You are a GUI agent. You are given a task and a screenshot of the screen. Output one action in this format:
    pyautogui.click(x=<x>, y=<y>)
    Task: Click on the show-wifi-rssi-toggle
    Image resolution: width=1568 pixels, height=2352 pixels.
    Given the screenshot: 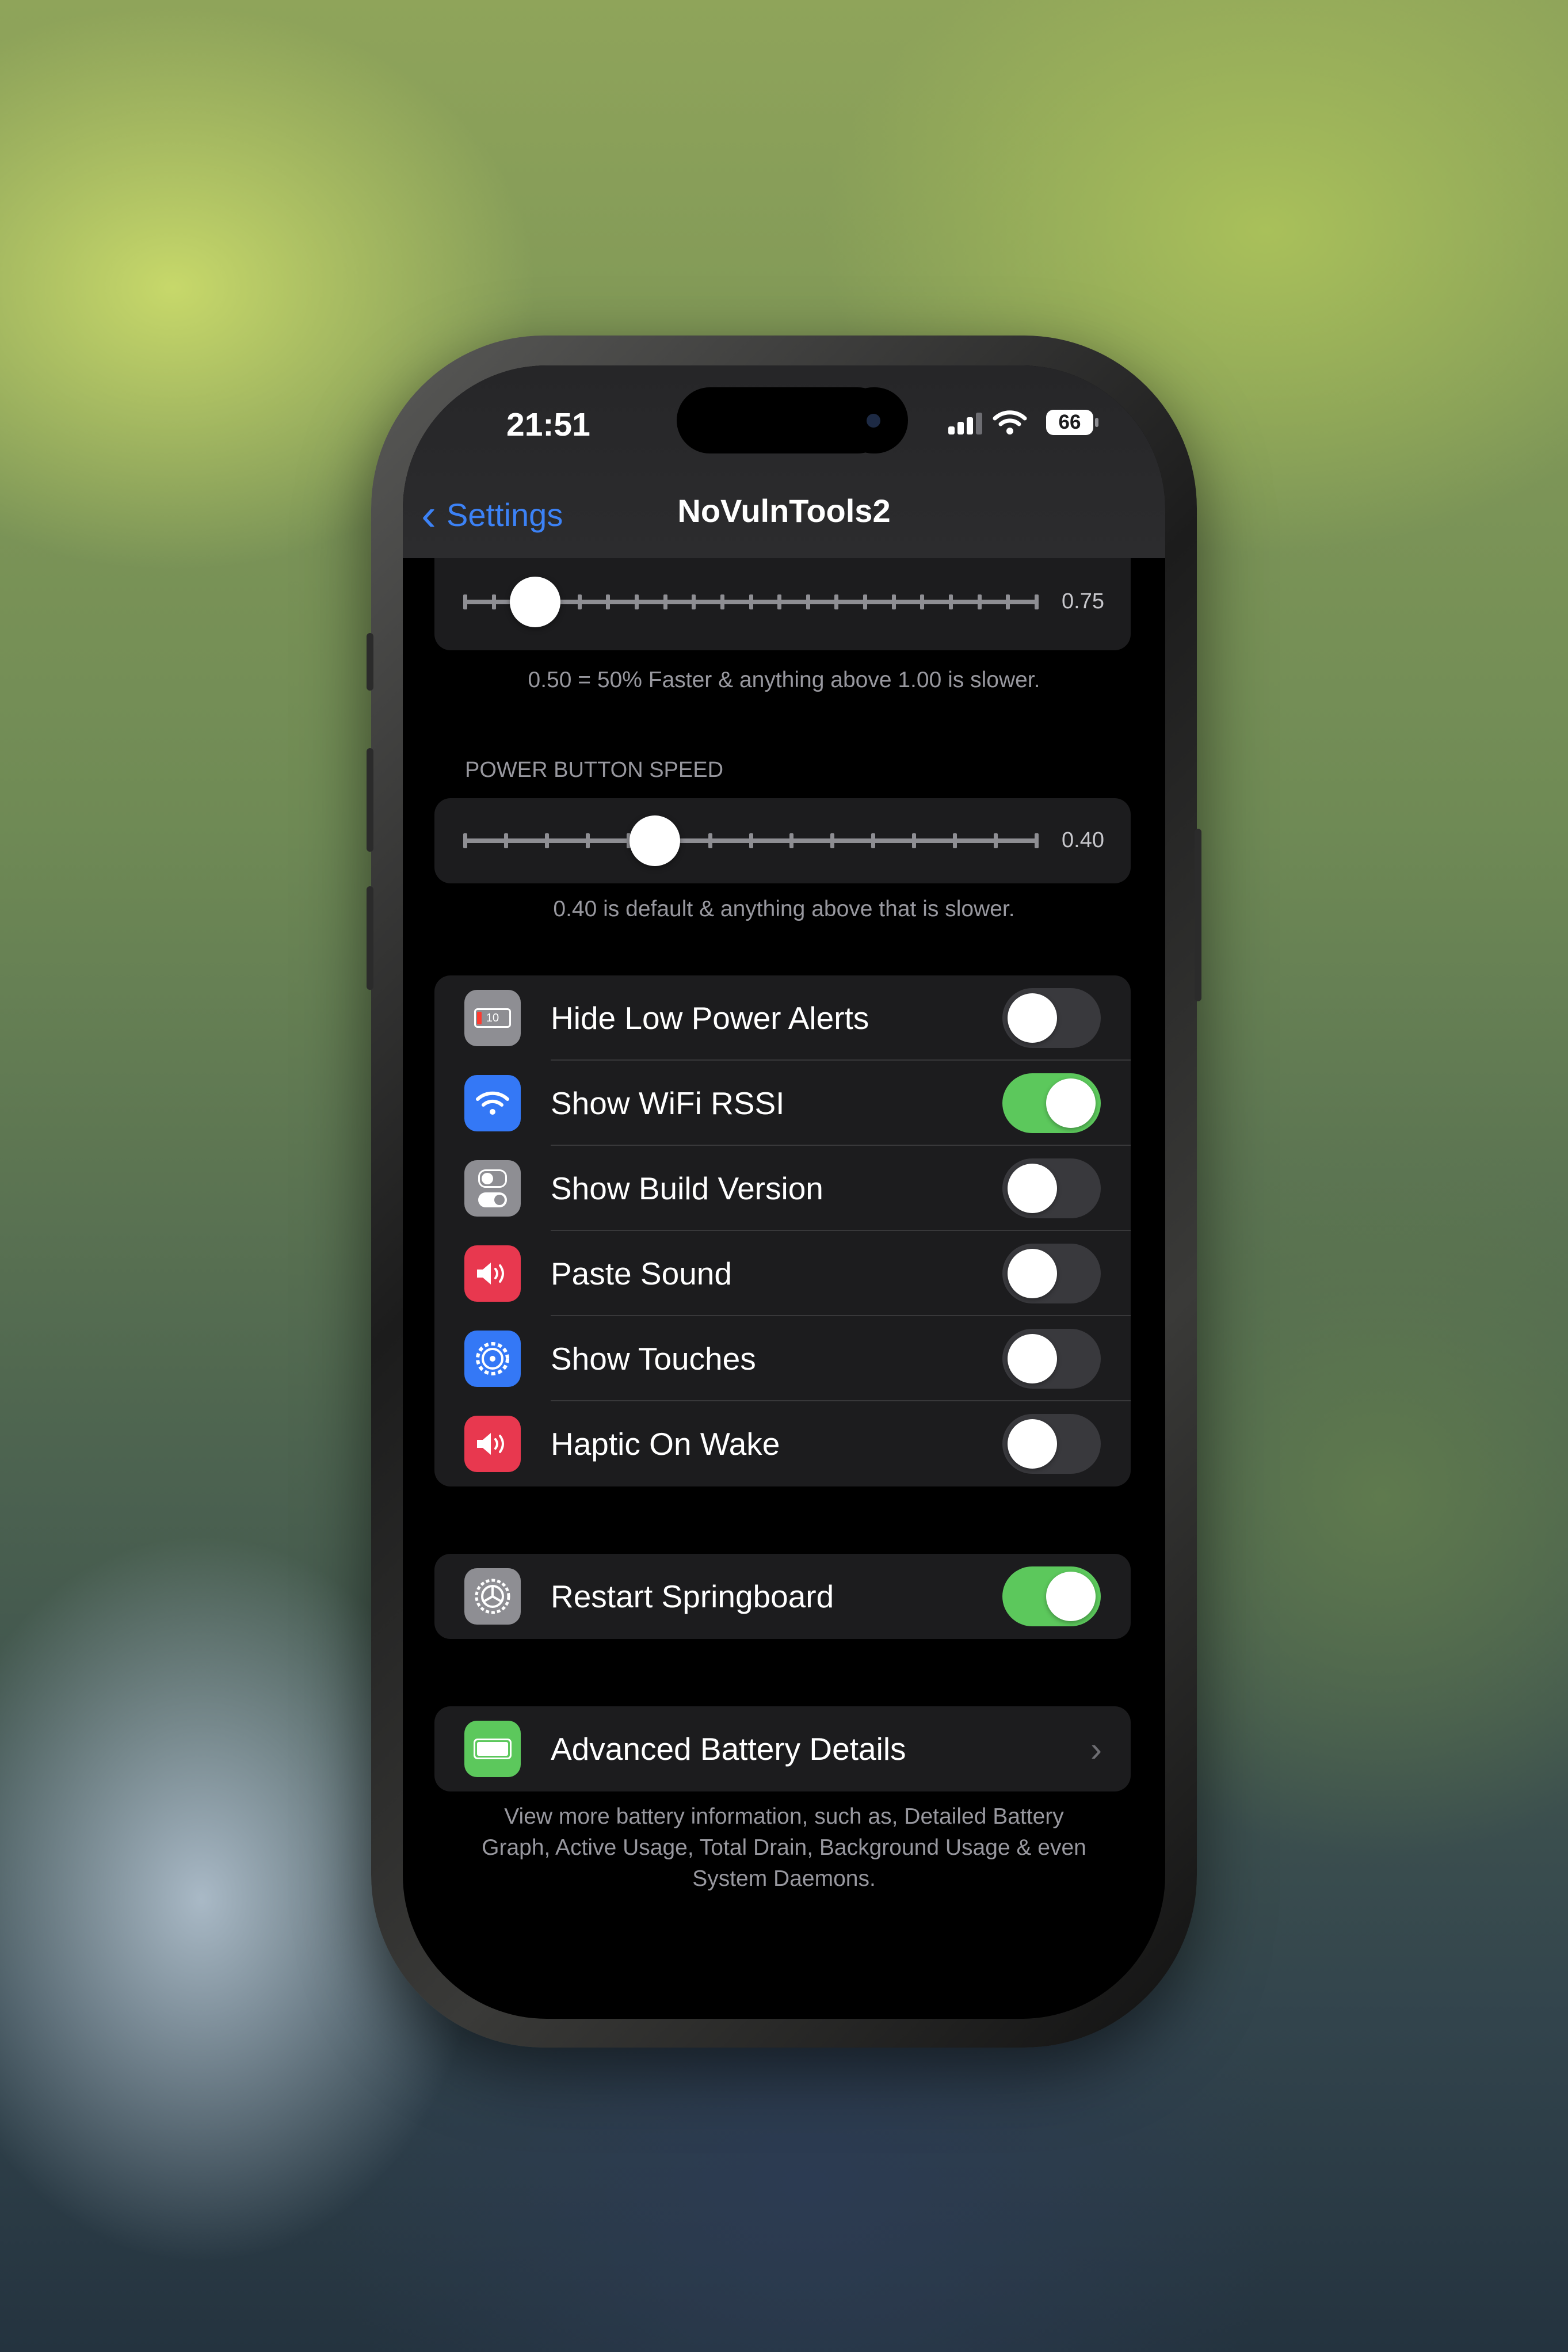 What is the action you would take?
    pyautogui.click(x=1051, y=1103)
    